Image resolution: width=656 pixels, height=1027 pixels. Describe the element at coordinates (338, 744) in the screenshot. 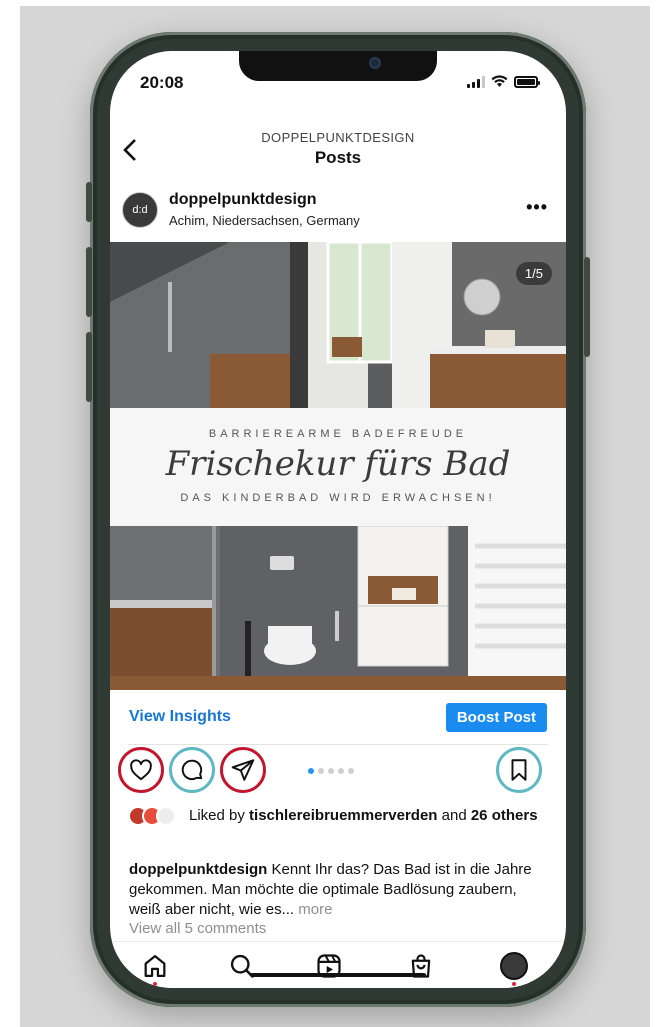

I see `divider` at that location.